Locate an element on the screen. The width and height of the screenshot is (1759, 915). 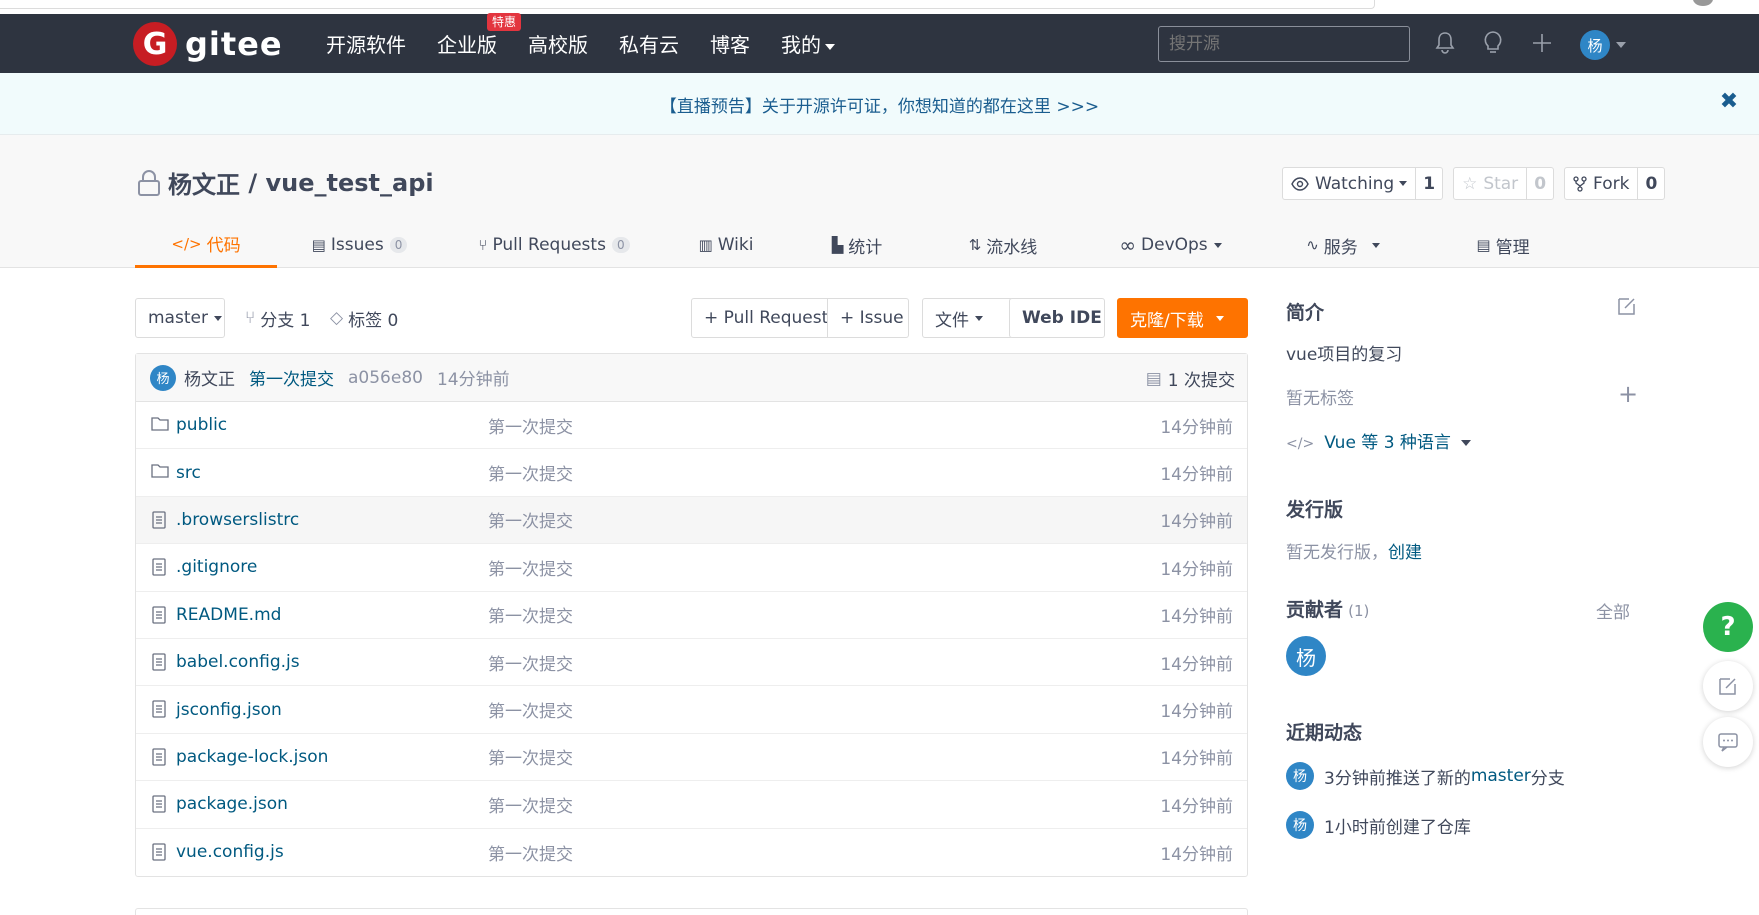
tab-pull-requests: ⑂ Pull Requests 0 is located at coordinates (554, 245).